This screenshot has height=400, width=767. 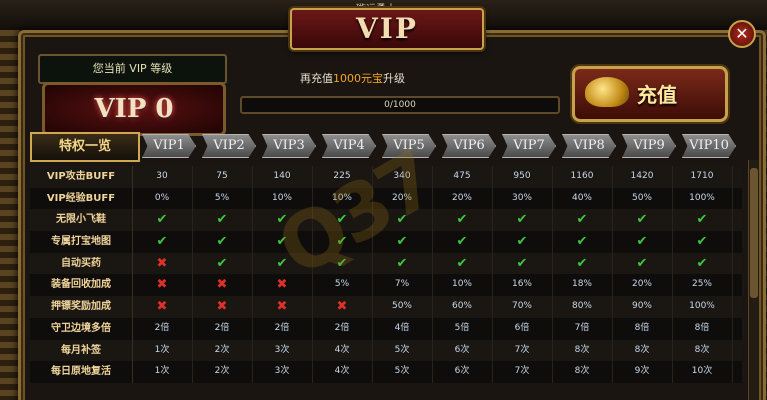 What do you see at coordinates (358, 78) in the screenshot?
I see `recharge-amount: 1000元宝` at bounding box center [358, 78].